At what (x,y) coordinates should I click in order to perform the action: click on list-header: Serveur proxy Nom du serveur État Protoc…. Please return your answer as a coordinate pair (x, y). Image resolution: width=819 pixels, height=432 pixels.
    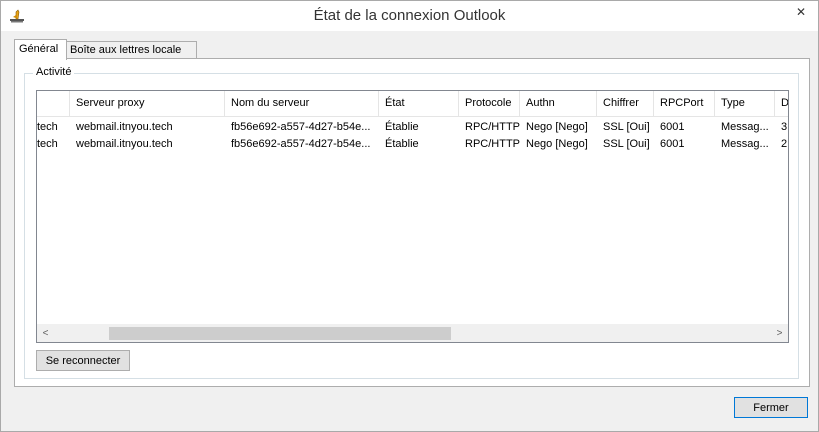
    Looking at the image, I should click on (412, 104).